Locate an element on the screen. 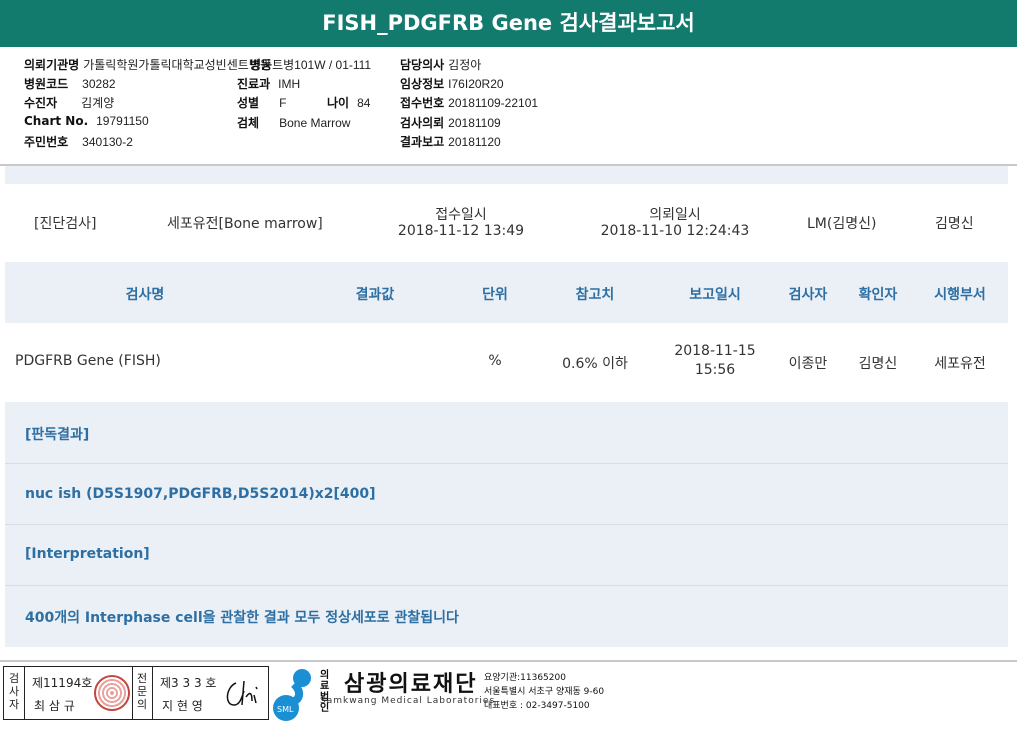 The height and width of the screenshot is (730, 1017). col-tester: 검사자 is located at coordinates (808, 295).